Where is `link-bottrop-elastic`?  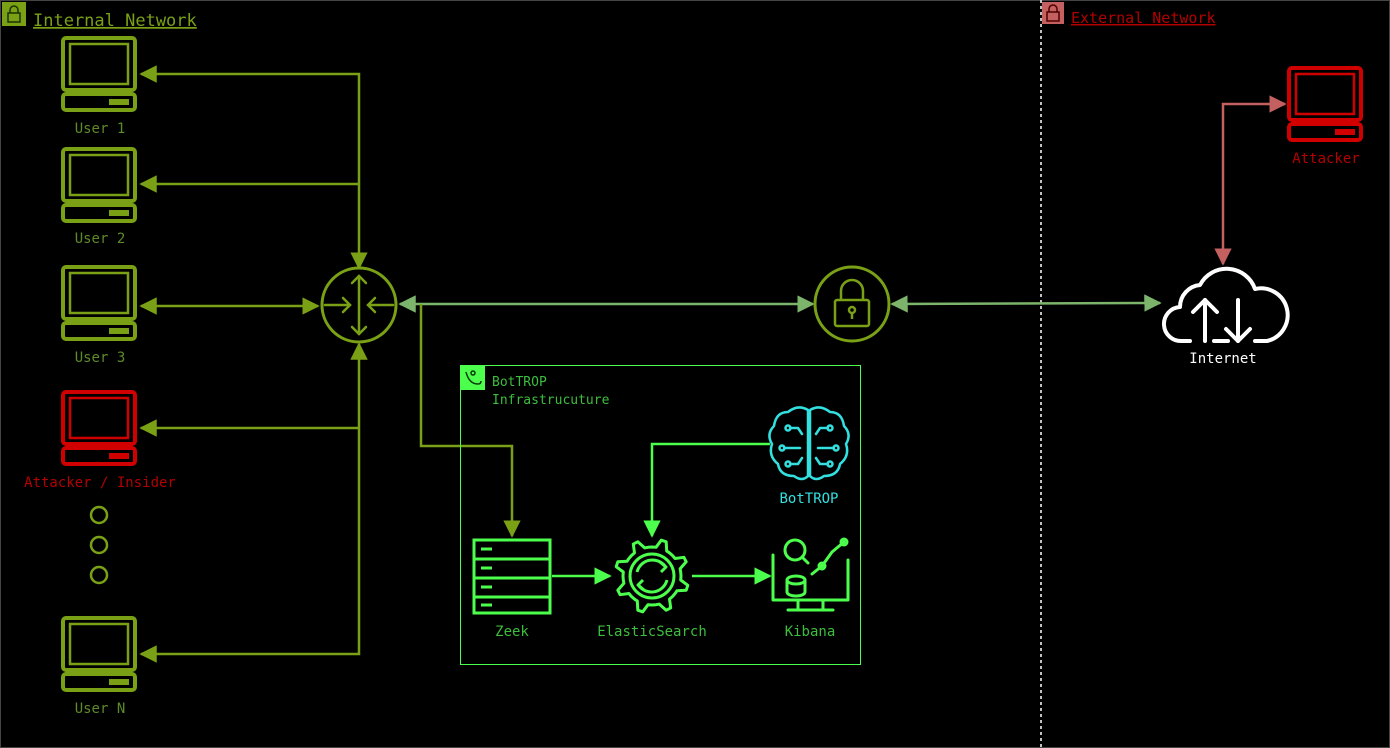
link-bottrop-elastic is located at coordinates (706, 490).